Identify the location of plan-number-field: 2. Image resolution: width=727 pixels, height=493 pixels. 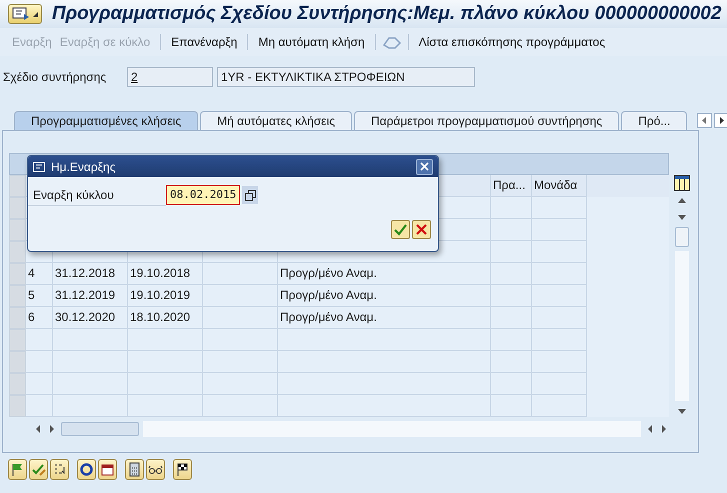
(170, 77).